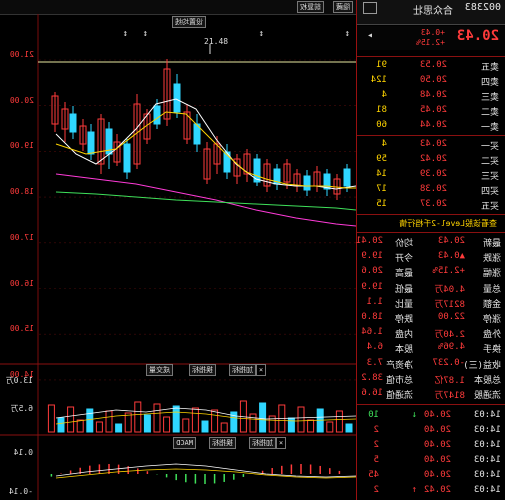  Describe the element at coordinates (433, 159) in the screenshot. I see `buy-level-price: 20.42` at that location.